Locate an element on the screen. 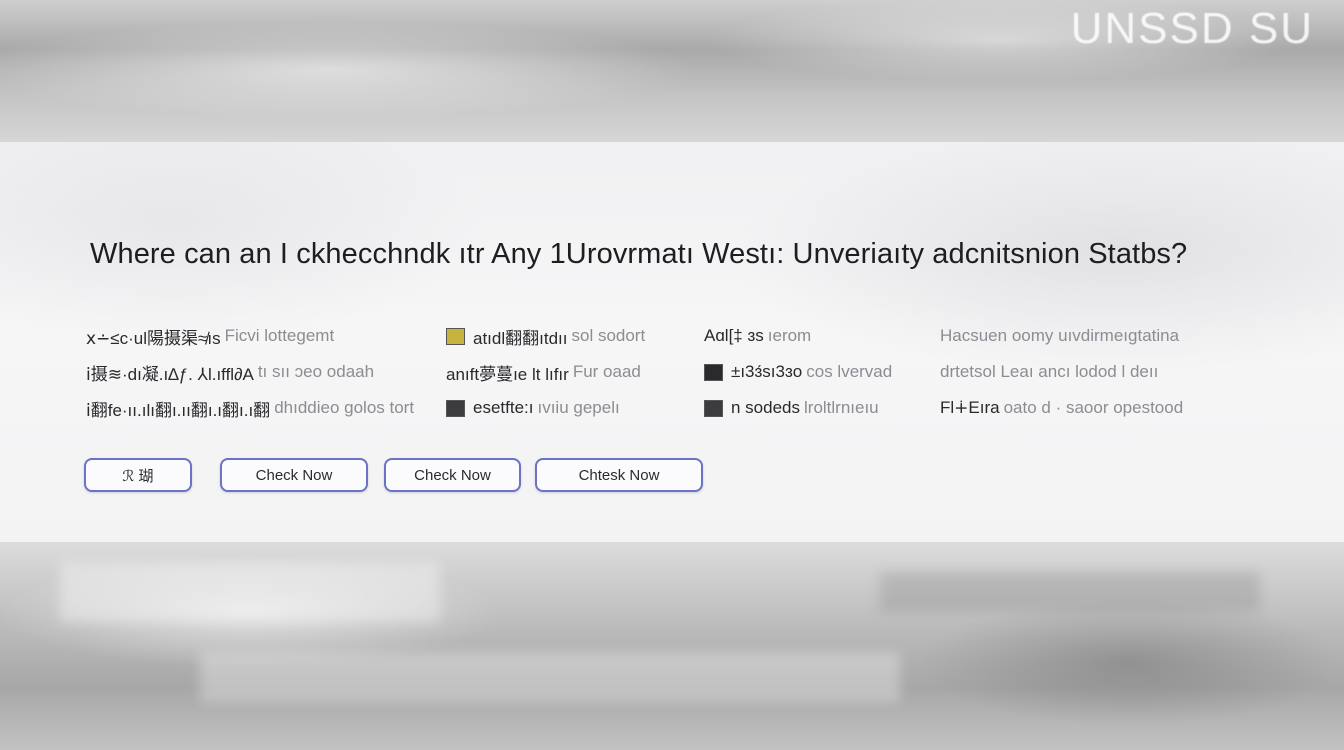  option-label: Fl∔Eıra is located at coordinates (970, 407).